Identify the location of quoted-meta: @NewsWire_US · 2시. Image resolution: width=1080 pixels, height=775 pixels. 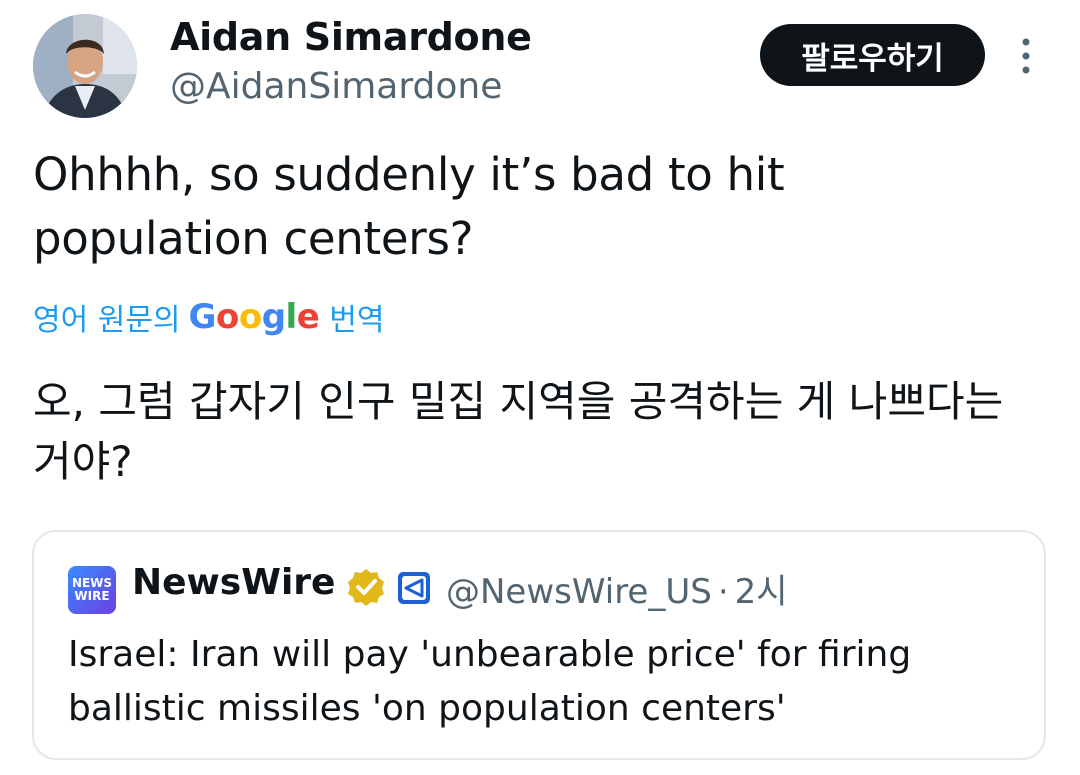
(617, 588).